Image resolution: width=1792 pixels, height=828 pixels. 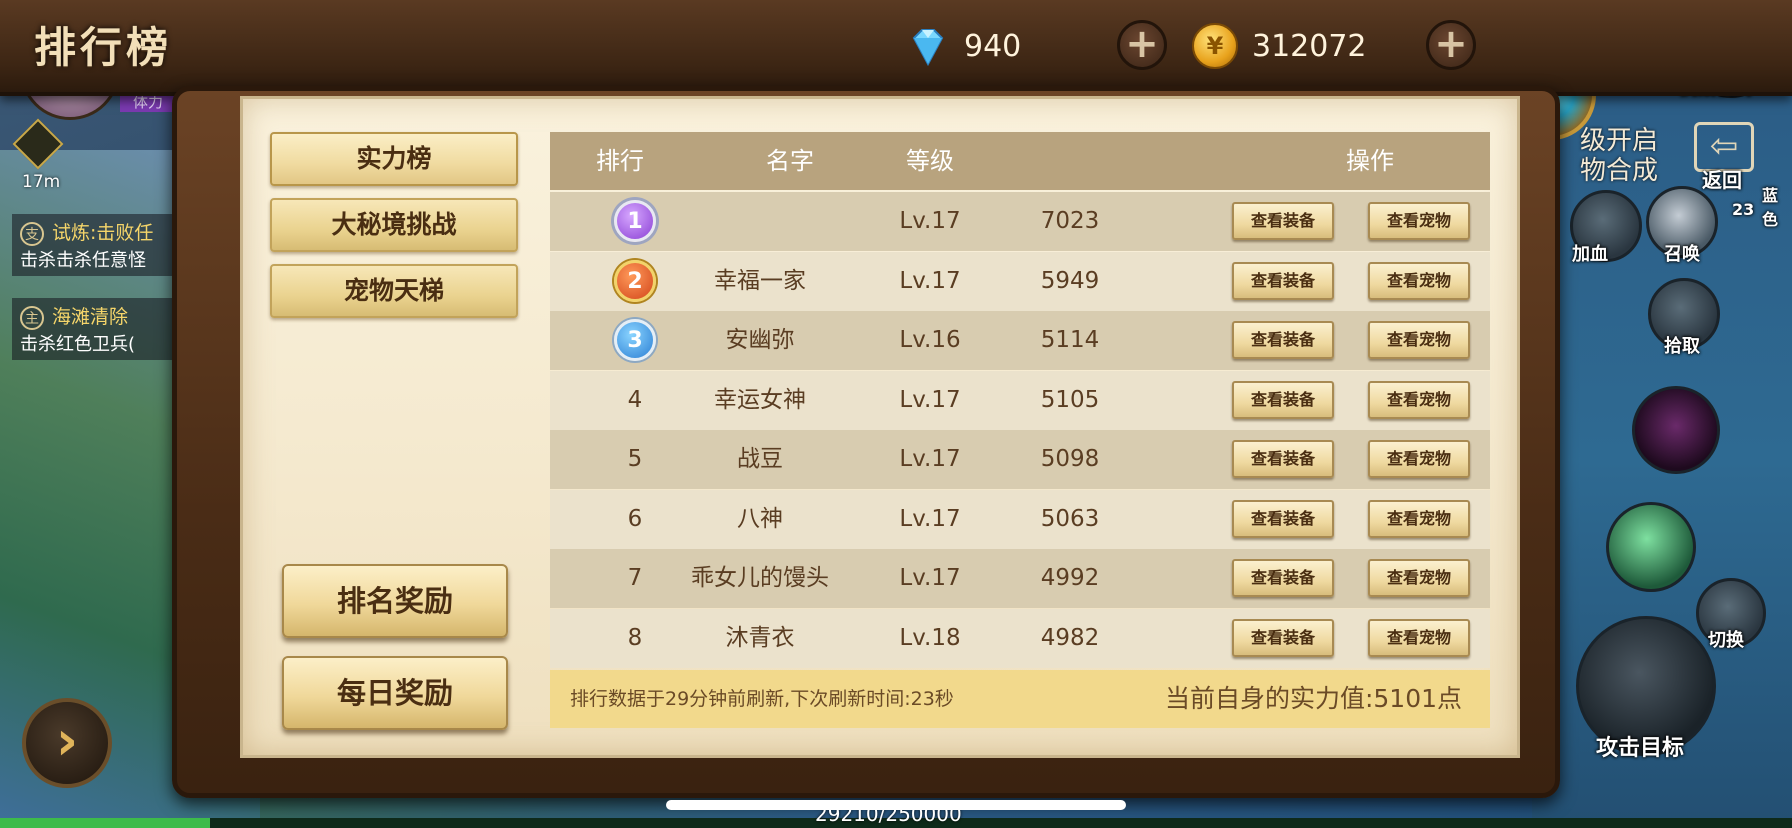 I want to click on table-row: 1 Lv.17 7023 查看装备 查看宠物, so click(x=1020, y=221).